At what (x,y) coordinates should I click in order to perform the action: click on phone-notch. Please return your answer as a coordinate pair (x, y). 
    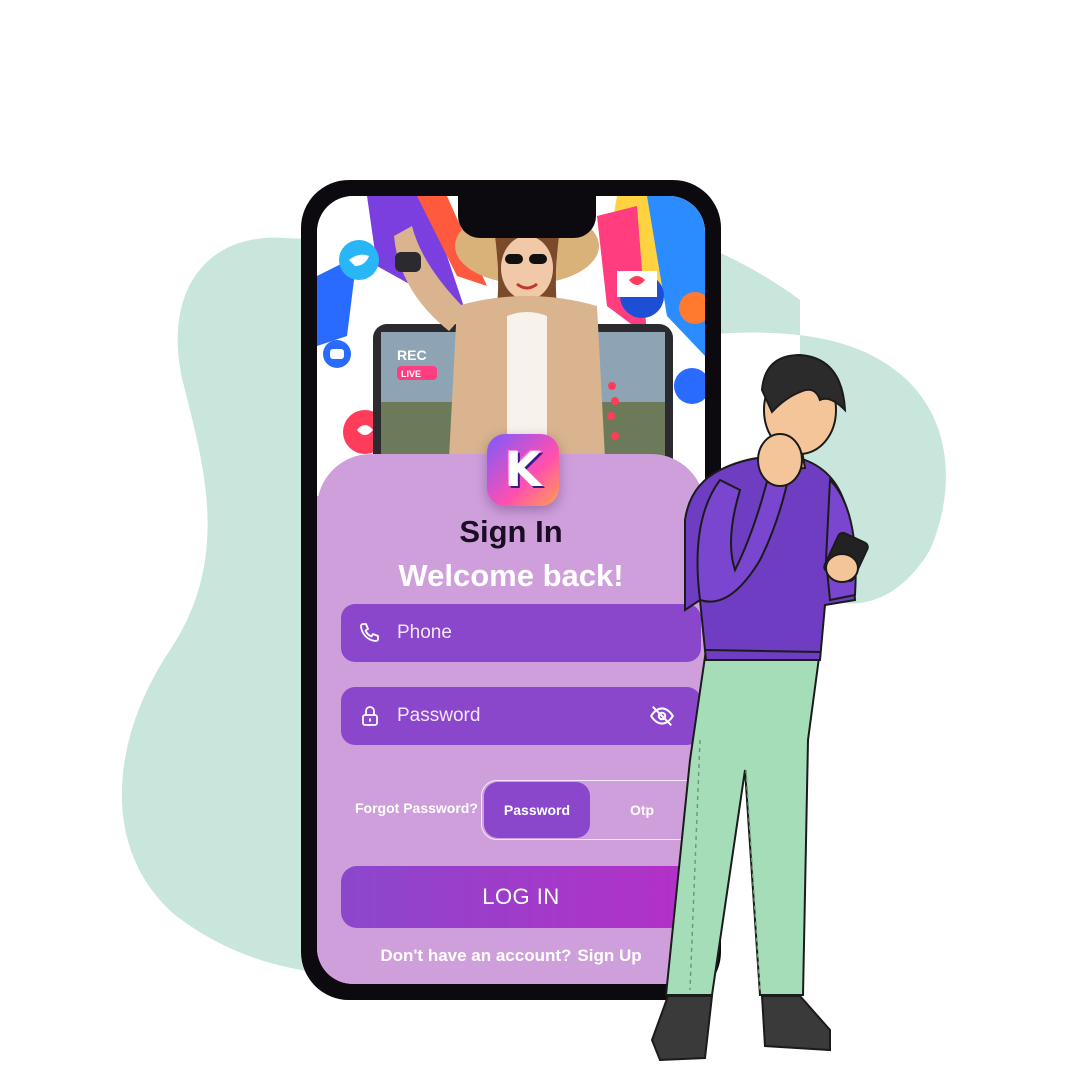
    Looking at the image, I should click on (527, 217).